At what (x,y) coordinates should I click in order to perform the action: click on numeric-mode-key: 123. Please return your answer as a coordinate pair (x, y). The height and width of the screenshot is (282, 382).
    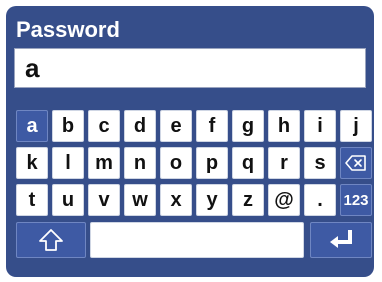
    Looking at the image, I should click on (356, 200).